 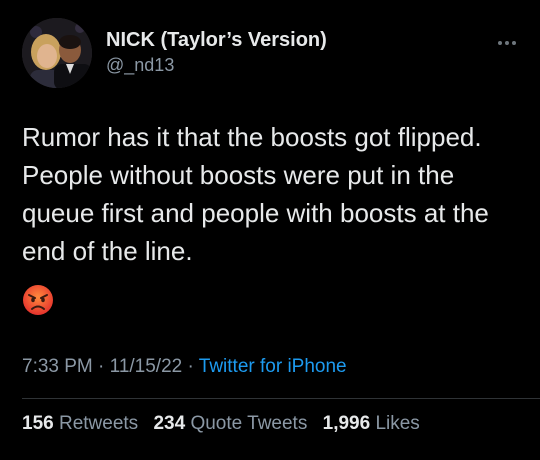 What do you see at coordinates (80, 423) in the screenshot?
I see `retweets-stat: 156 Retweets` at bounding box center [80, 423].